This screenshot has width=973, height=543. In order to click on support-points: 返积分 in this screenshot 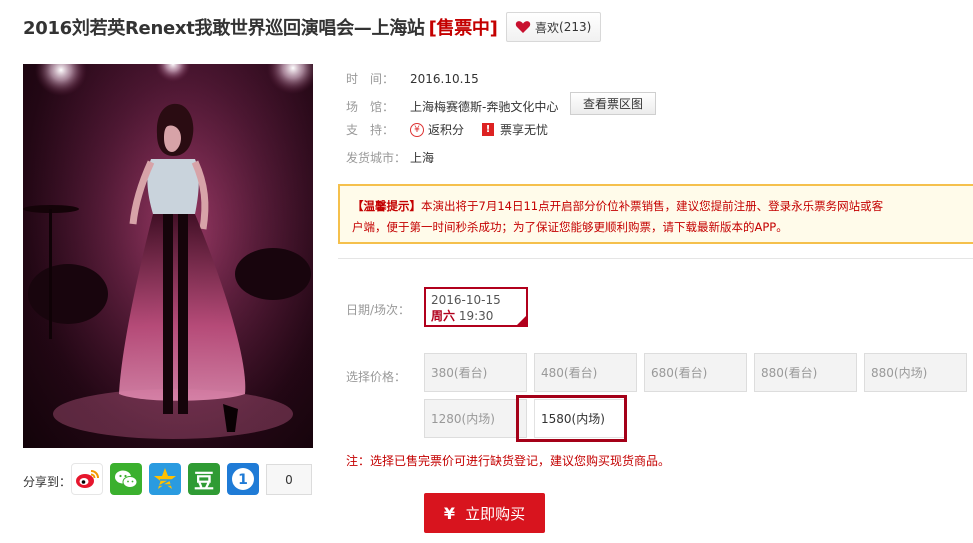, I will do `click(446, 130)`.